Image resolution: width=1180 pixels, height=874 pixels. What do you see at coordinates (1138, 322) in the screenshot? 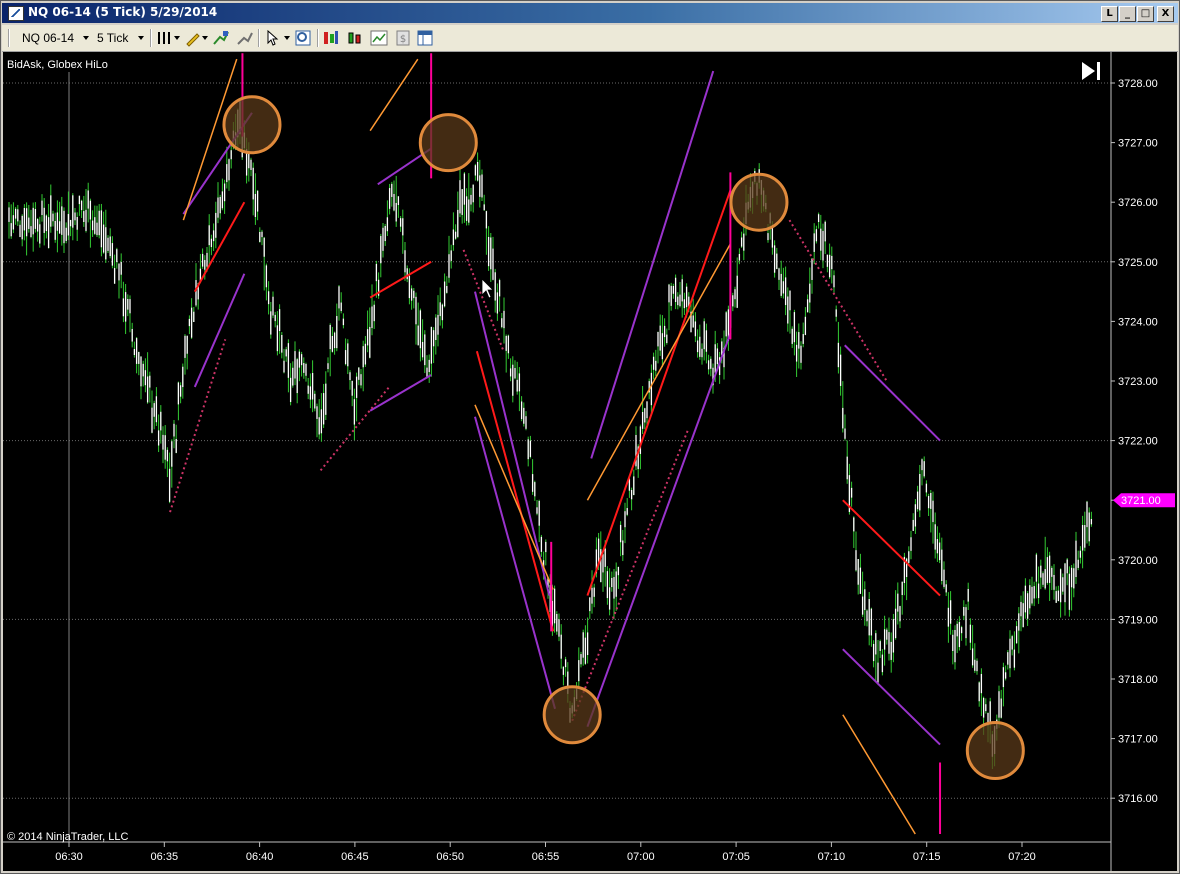
I see `price-tick-label: 3724.00` at bounding box center [1138, 322].